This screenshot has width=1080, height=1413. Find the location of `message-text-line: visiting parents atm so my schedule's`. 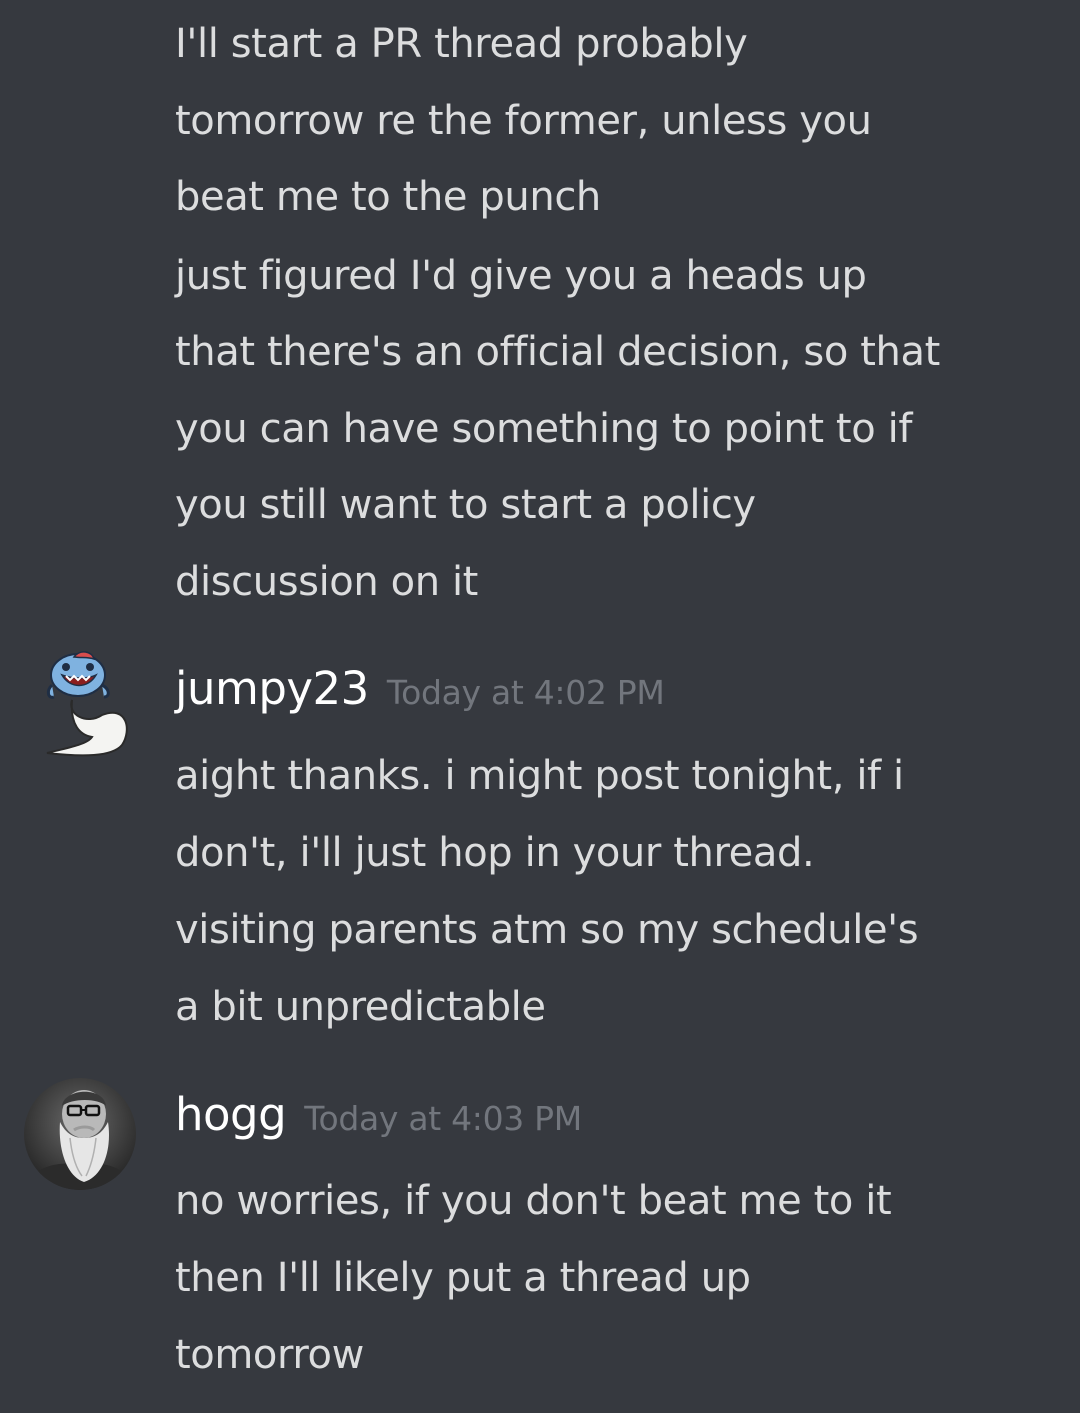

message-text-line: visiting parents atm so my schedule's is located at coordinates (547, 930).